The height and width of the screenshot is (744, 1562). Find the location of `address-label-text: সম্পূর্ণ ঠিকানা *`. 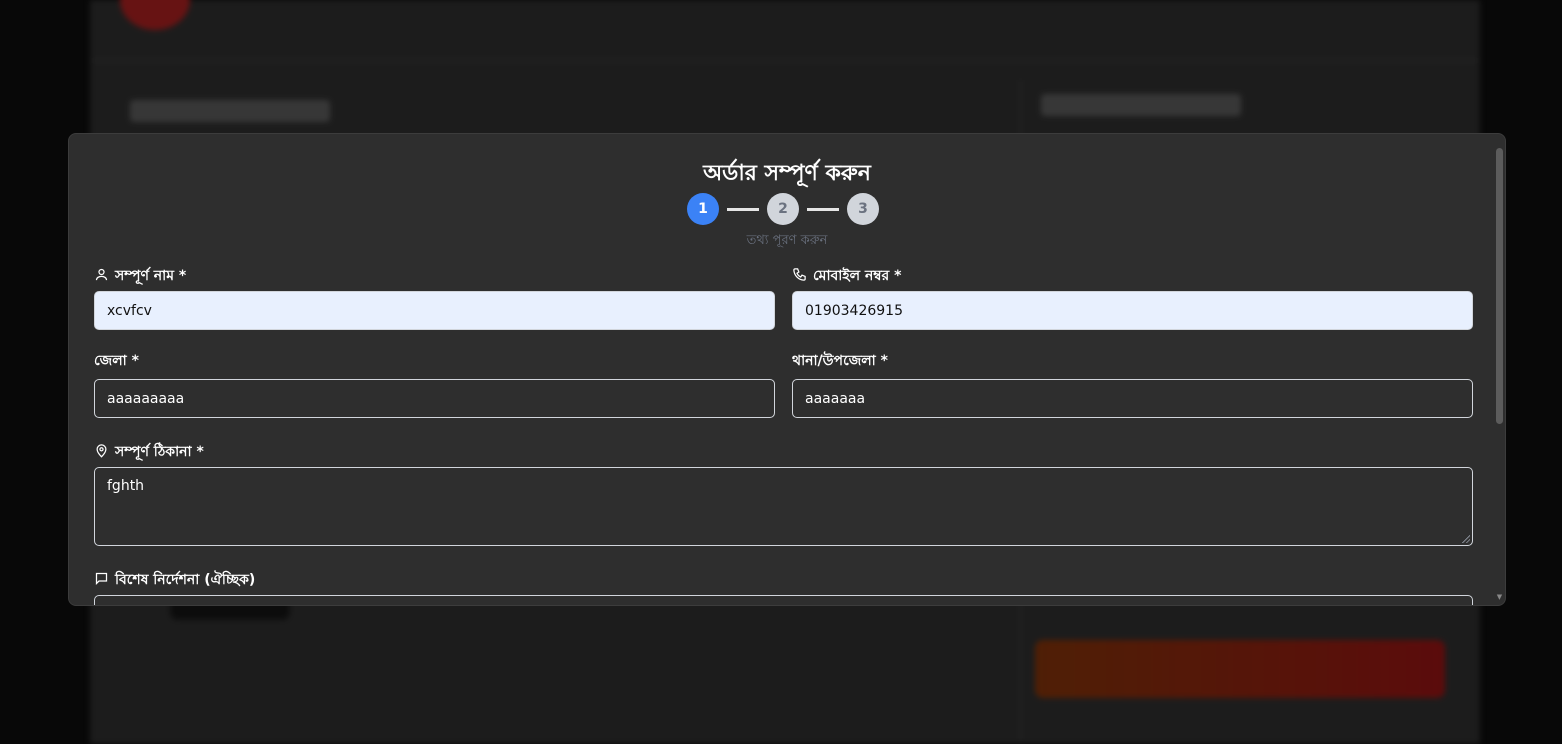

address-label-text: সম্পূর্ণ ঠিকানা * is located at coordinates (159, 452).